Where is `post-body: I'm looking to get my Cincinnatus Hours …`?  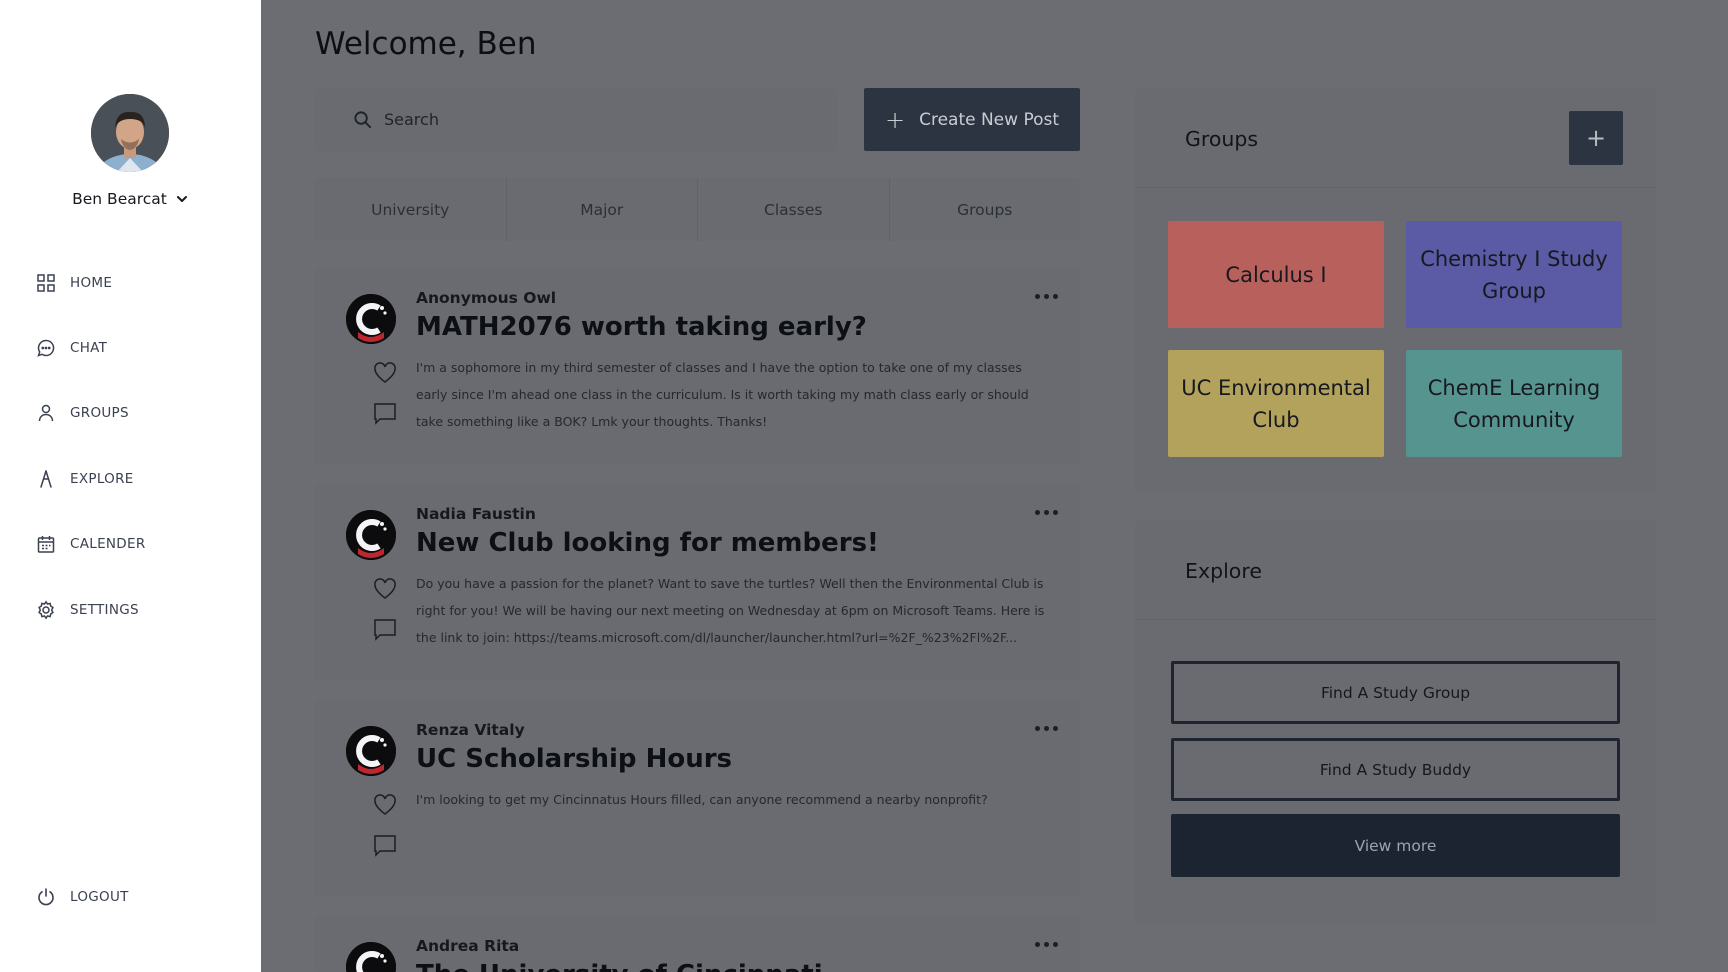 post-body: I'm looking to get my Cincinnatus Hours … is located at coordinates (702, 799).